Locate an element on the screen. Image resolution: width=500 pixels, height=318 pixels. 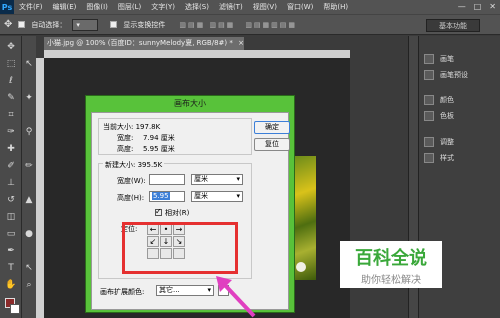
width-unit-select: 厘米 is located at coordinates (217, 179).